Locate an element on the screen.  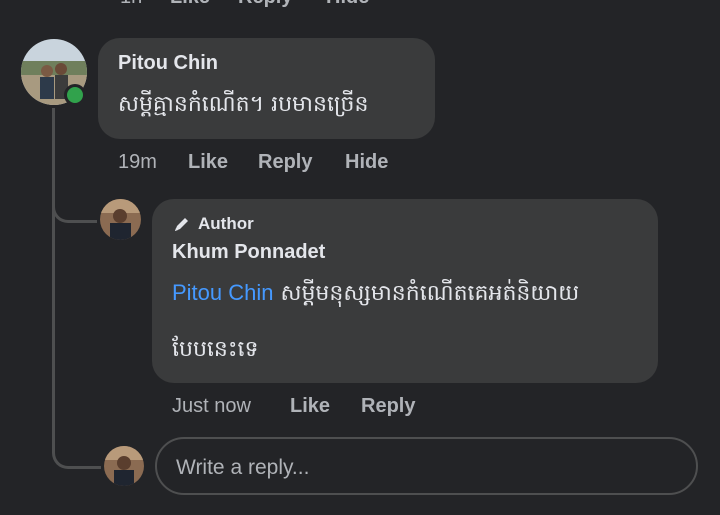
previous-hide-button: Hide is located at coordinates (347, 4).